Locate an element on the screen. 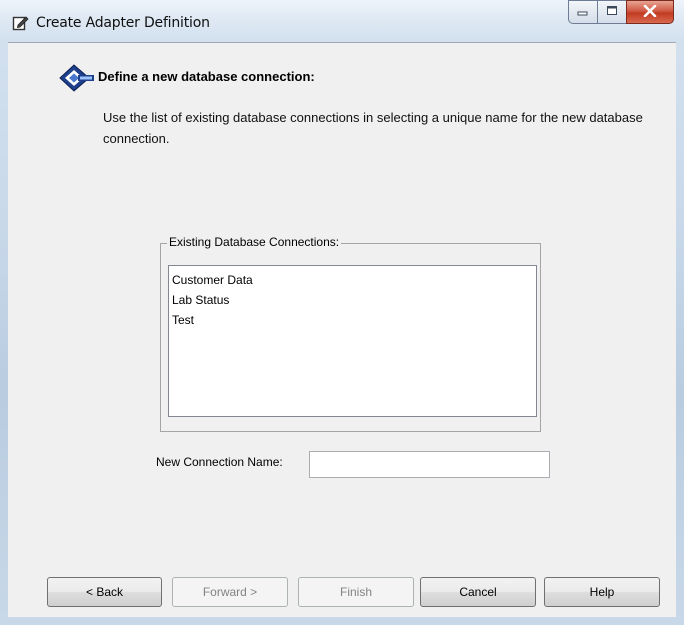 This screenshot has height=625, width=684. close-icon is located at coordinates (650, 12).